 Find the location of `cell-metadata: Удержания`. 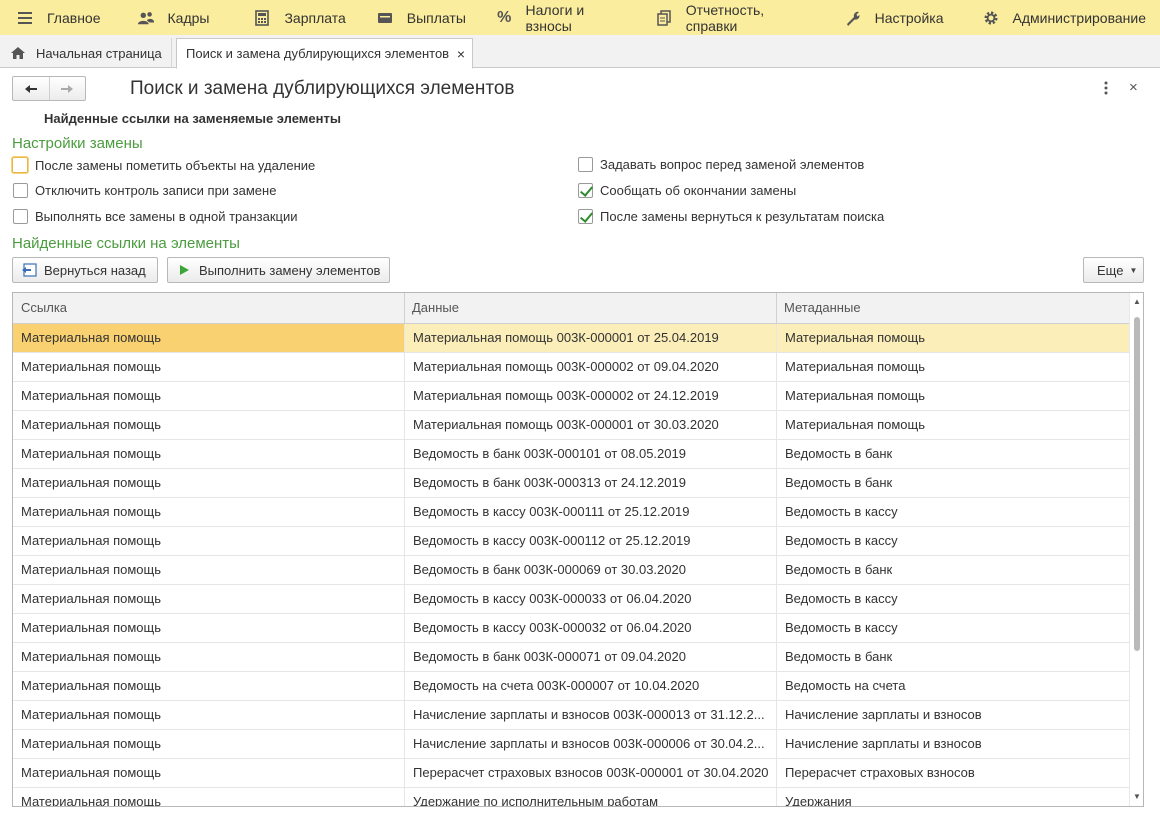

cell-metadata: Удержания is located at coordinates (953, 797).